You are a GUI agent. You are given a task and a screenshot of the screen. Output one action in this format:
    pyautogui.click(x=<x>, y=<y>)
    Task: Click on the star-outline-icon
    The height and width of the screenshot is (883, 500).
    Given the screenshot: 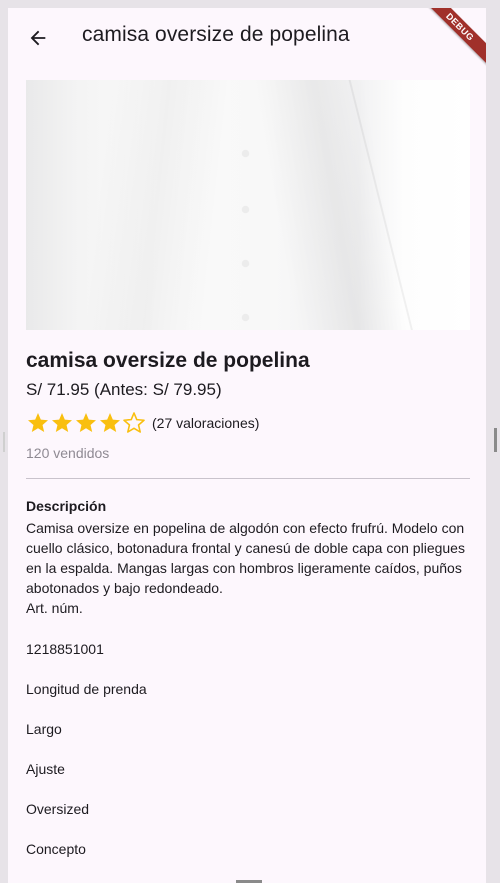 What is the action you would take?
    pyautogui.click(x=134, y=422)
    